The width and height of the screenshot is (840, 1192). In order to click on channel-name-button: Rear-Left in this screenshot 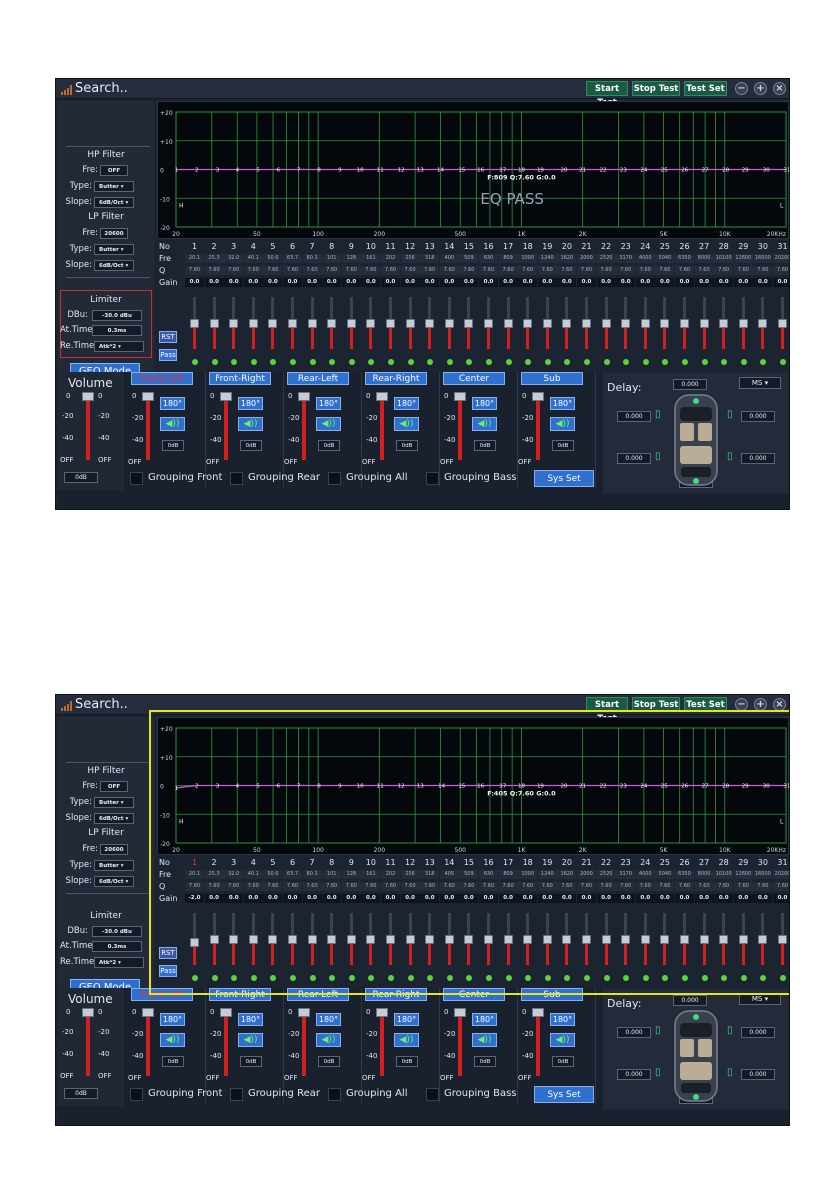, I will do `click(318, 994)`.